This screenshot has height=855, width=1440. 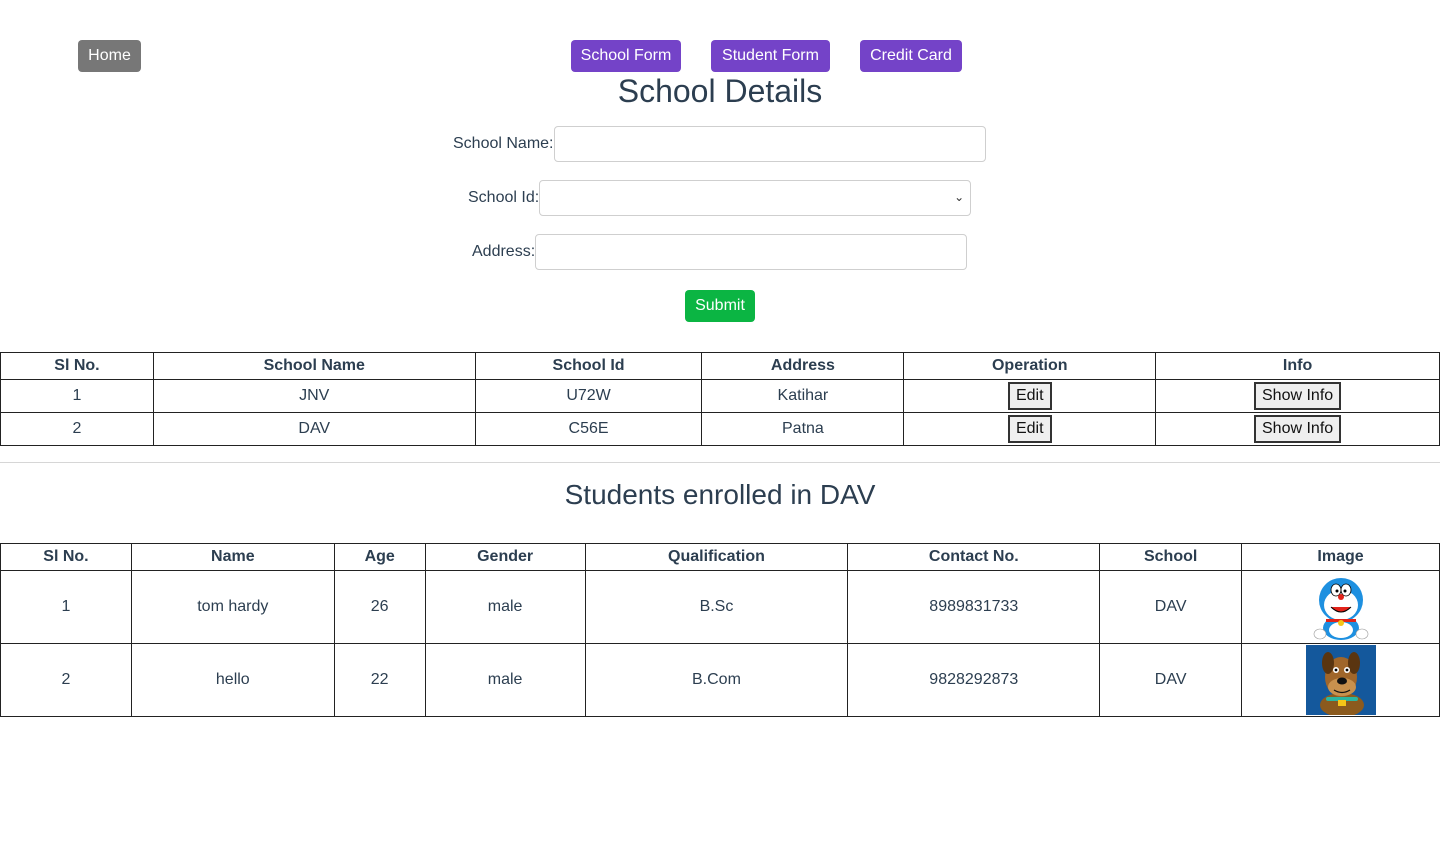 What do you see at coordinates (959, 197) in the screenshot?
I see `chevron-down-icon: ⌄` at bounding box center [959, 197].